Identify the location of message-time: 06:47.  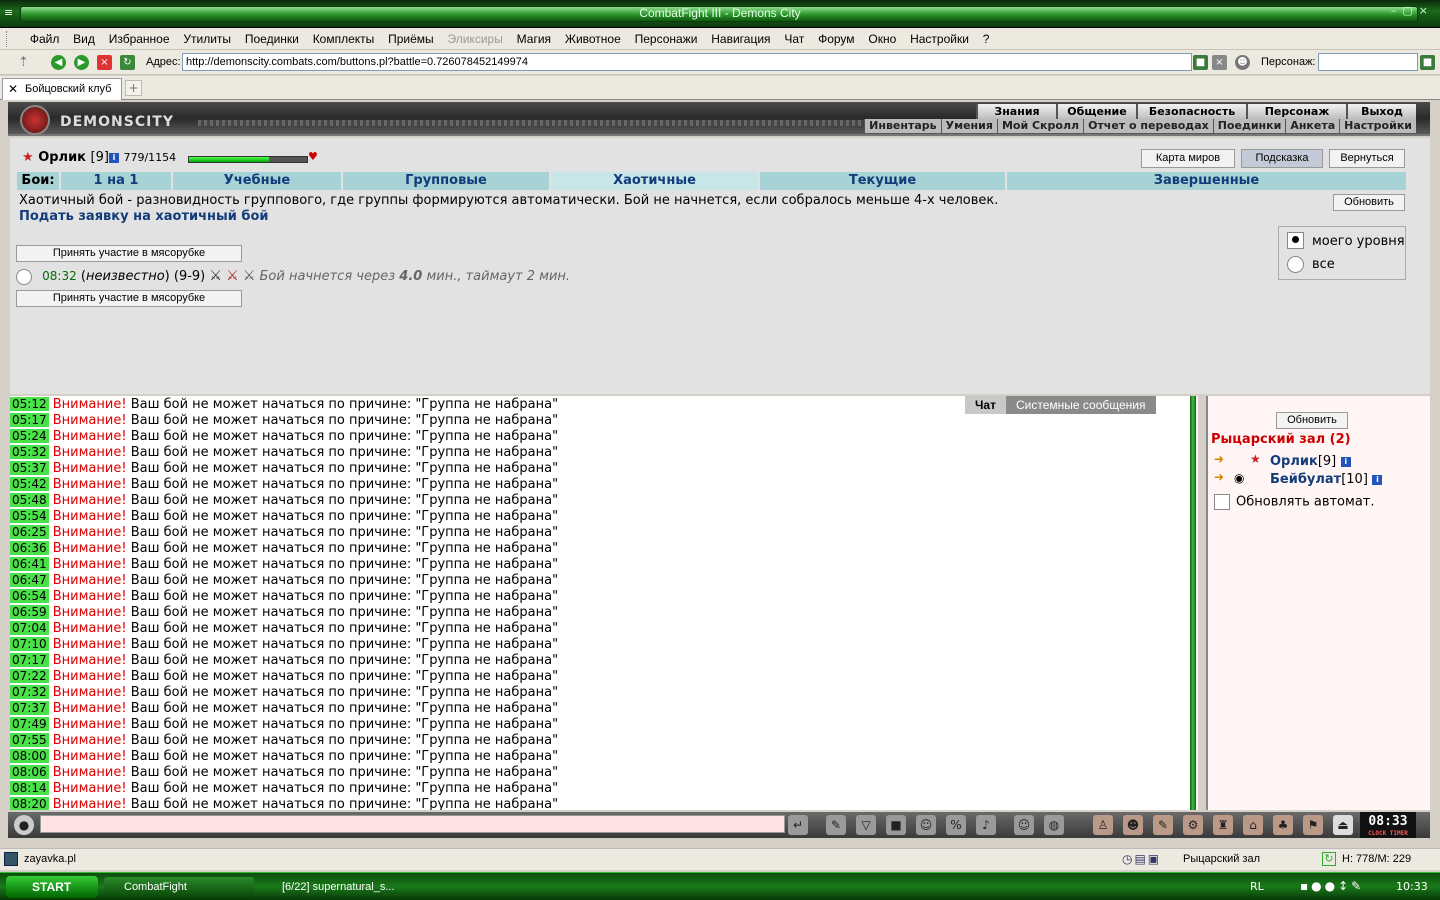
(29, 580).